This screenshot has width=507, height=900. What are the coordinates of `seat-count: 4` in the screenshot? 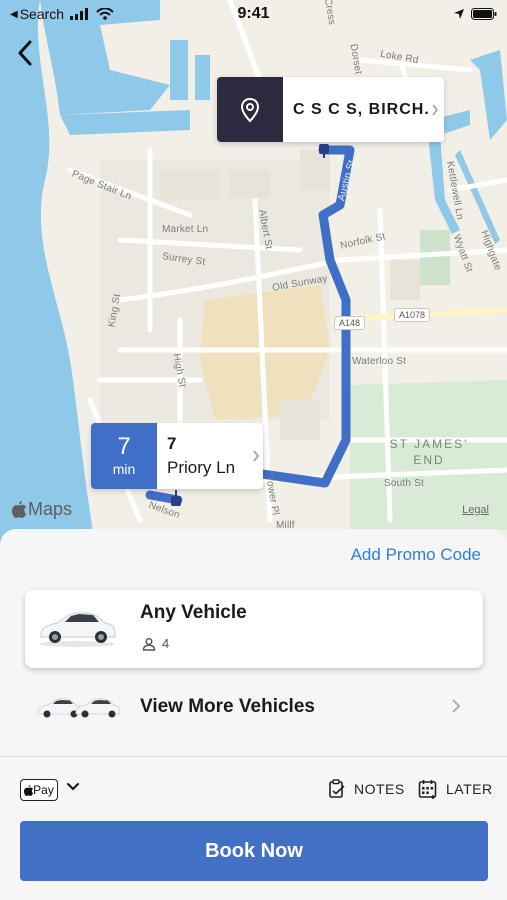 It's located at (166, 643).